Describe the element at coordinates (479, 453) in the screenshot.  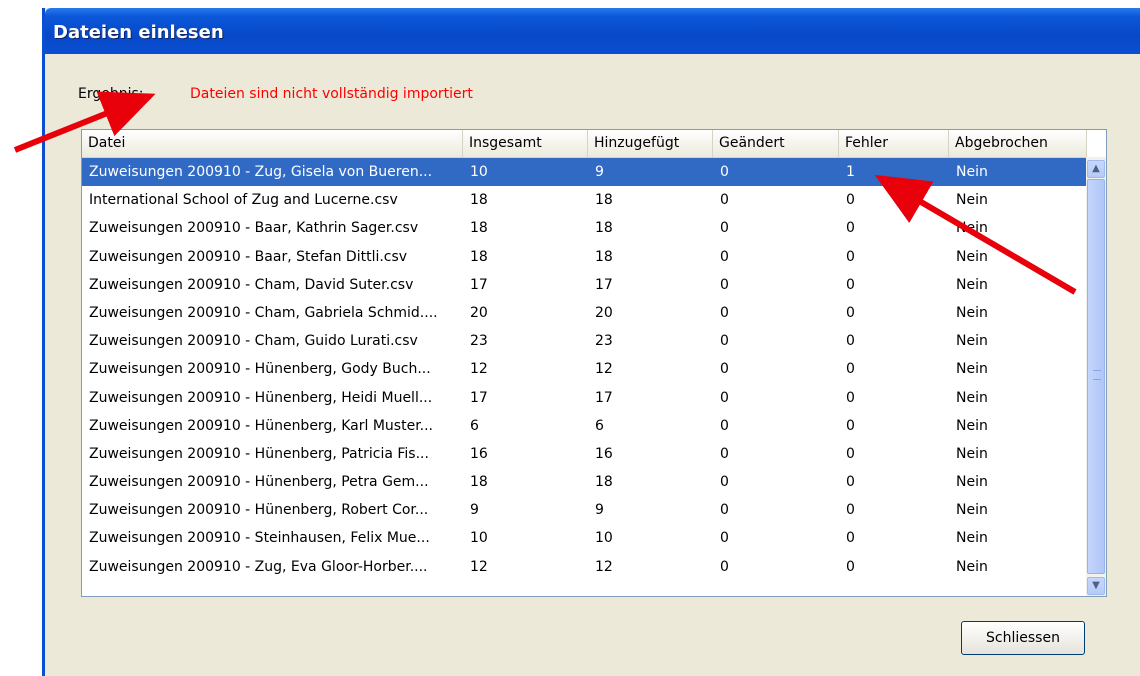
I see `cell-insgesamt: 16` at that location.